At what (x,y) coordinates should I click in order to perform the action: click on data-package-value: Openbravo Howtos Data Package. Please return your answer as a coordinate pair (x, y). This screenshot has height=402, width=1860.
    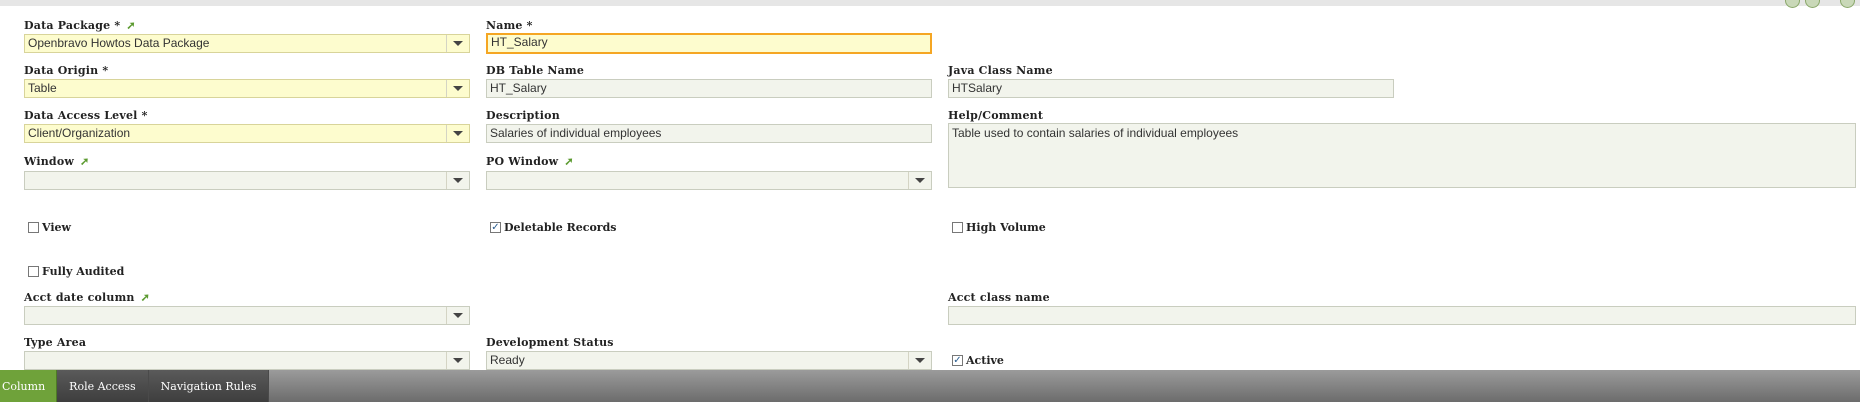
    Looking at the image, I should click on (119, 43).